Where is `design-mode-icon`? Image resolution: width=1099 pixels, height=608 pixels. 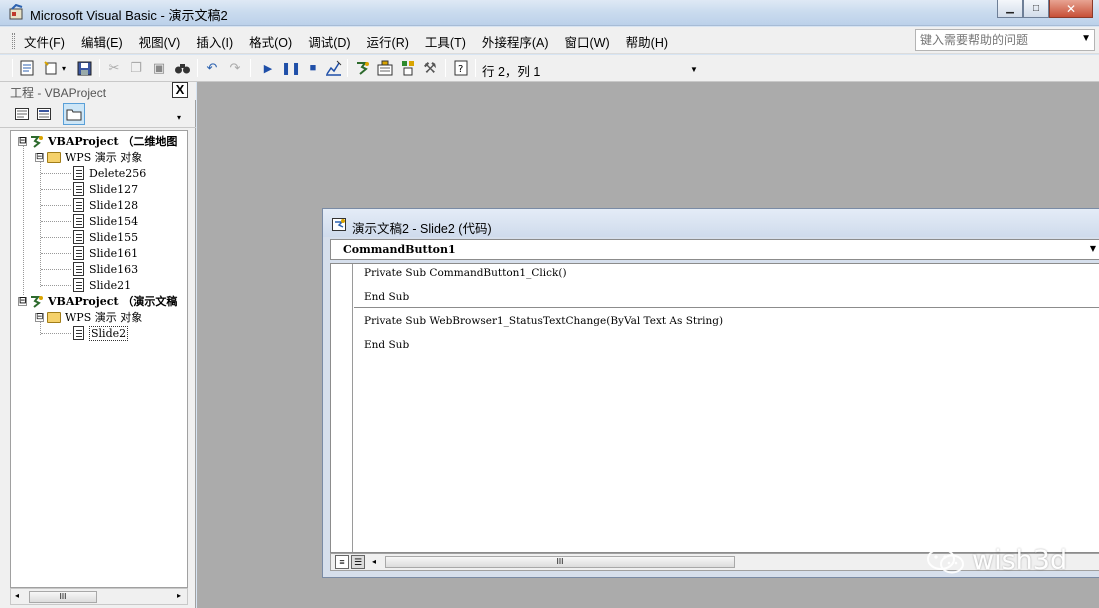 design-mode-icon is located at coordinates (333, 68).